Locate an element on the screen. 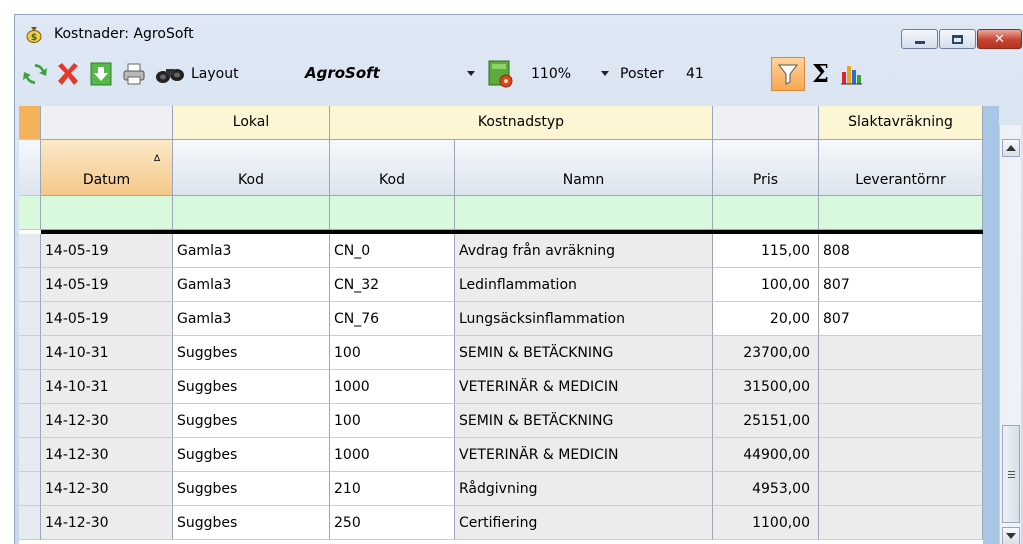  scroll-down-button is located at coordinates (1011, 535).